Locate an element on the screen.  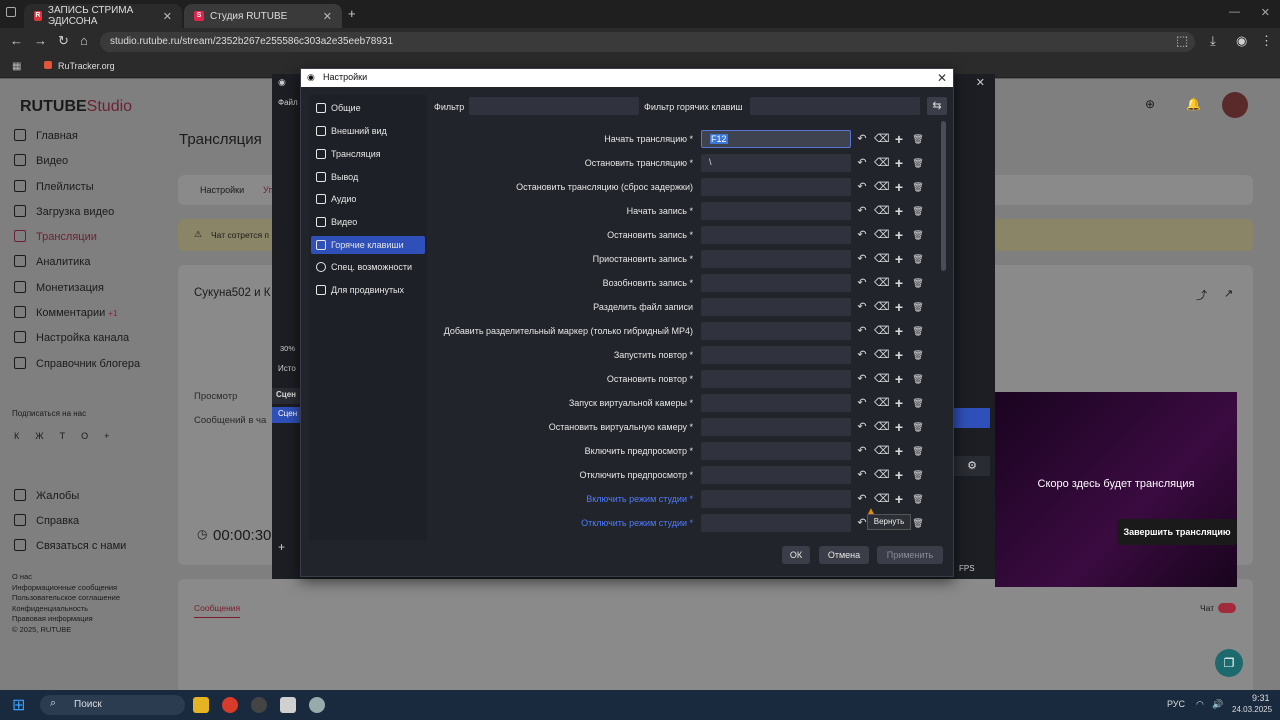
browser-tab-active: S Студия RUTUBE ✕ is located at coordinates (263, 16).